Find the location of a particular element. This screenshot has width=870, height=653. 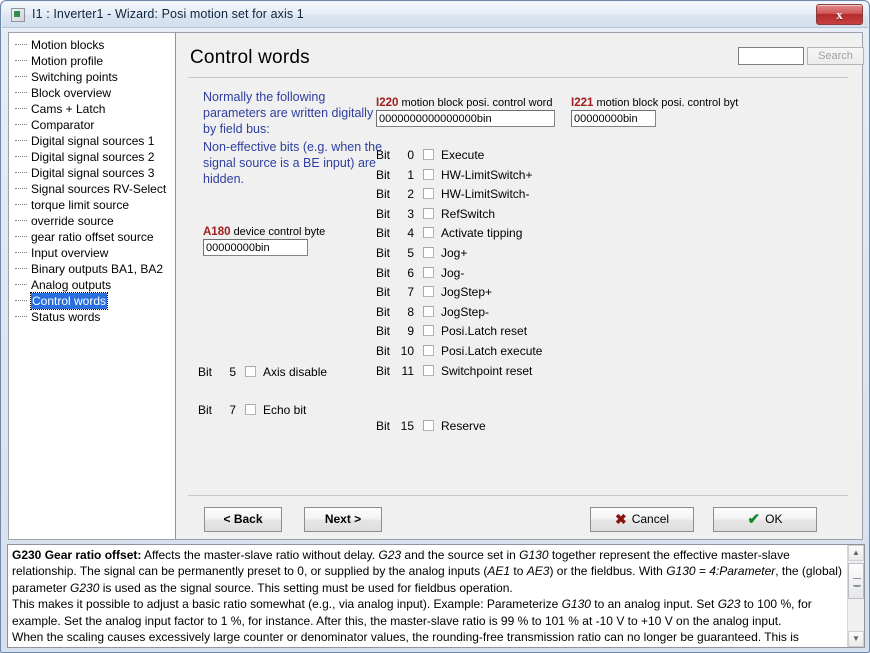

bit-row: Bit 11 Switchpoint reset is located at coordinates (454, 371).